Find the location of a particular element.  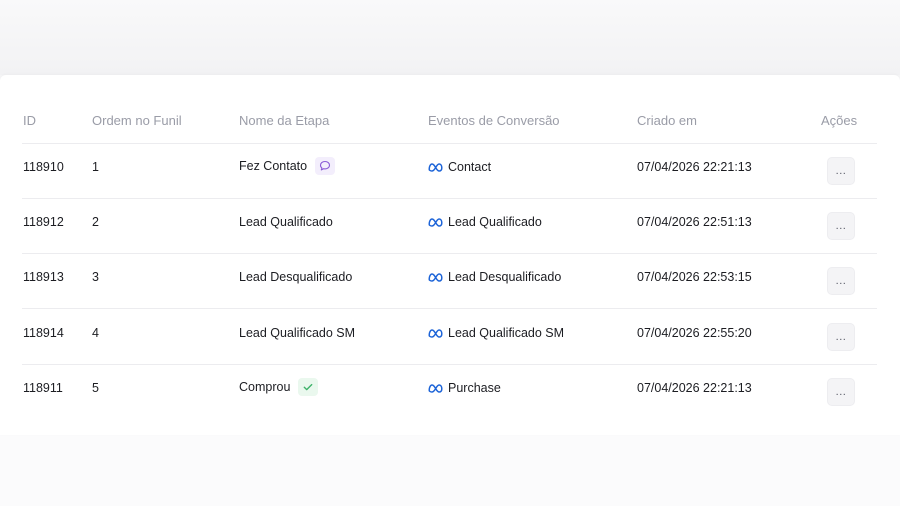

row-created-at: 07/04/2026 22:51:13 is located at coordinates (694, 222).